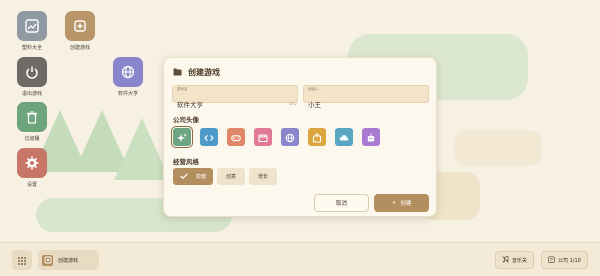  I want to click on code-icon, so click(209, 137).